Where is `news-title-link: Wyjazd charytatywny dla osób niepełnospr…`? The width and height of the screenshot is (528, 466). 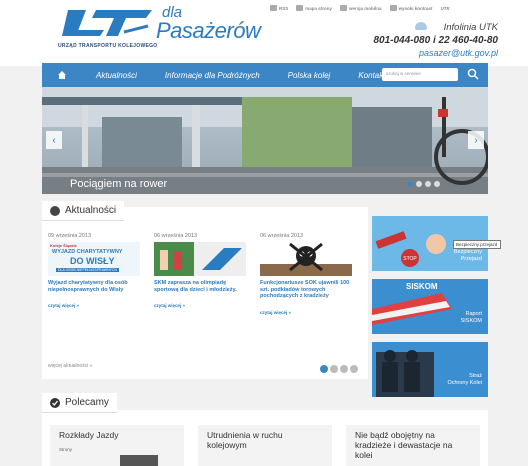
news-title-link: Wyjazd charytatywny dla osób niepełnospr… is located at coordinates (94, 286).